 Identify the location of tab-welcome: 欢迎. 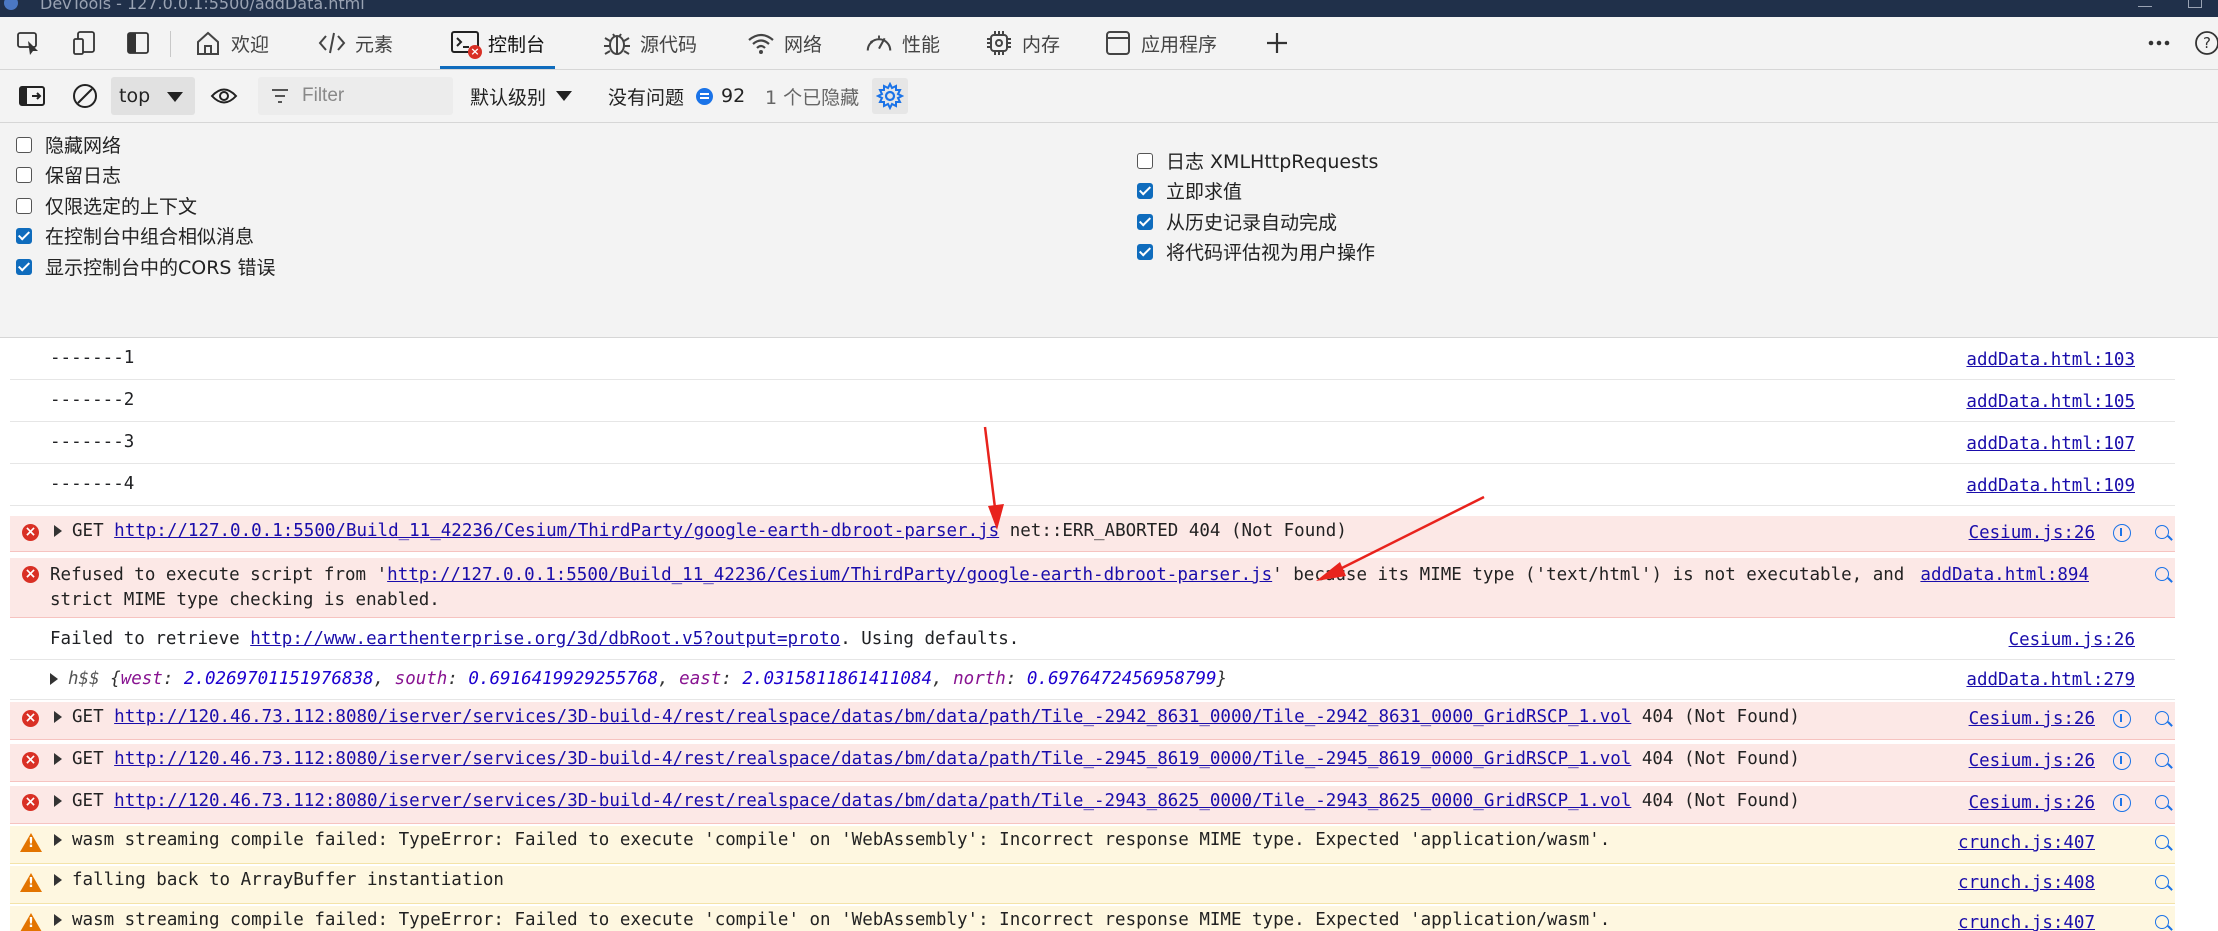
(231, 43).